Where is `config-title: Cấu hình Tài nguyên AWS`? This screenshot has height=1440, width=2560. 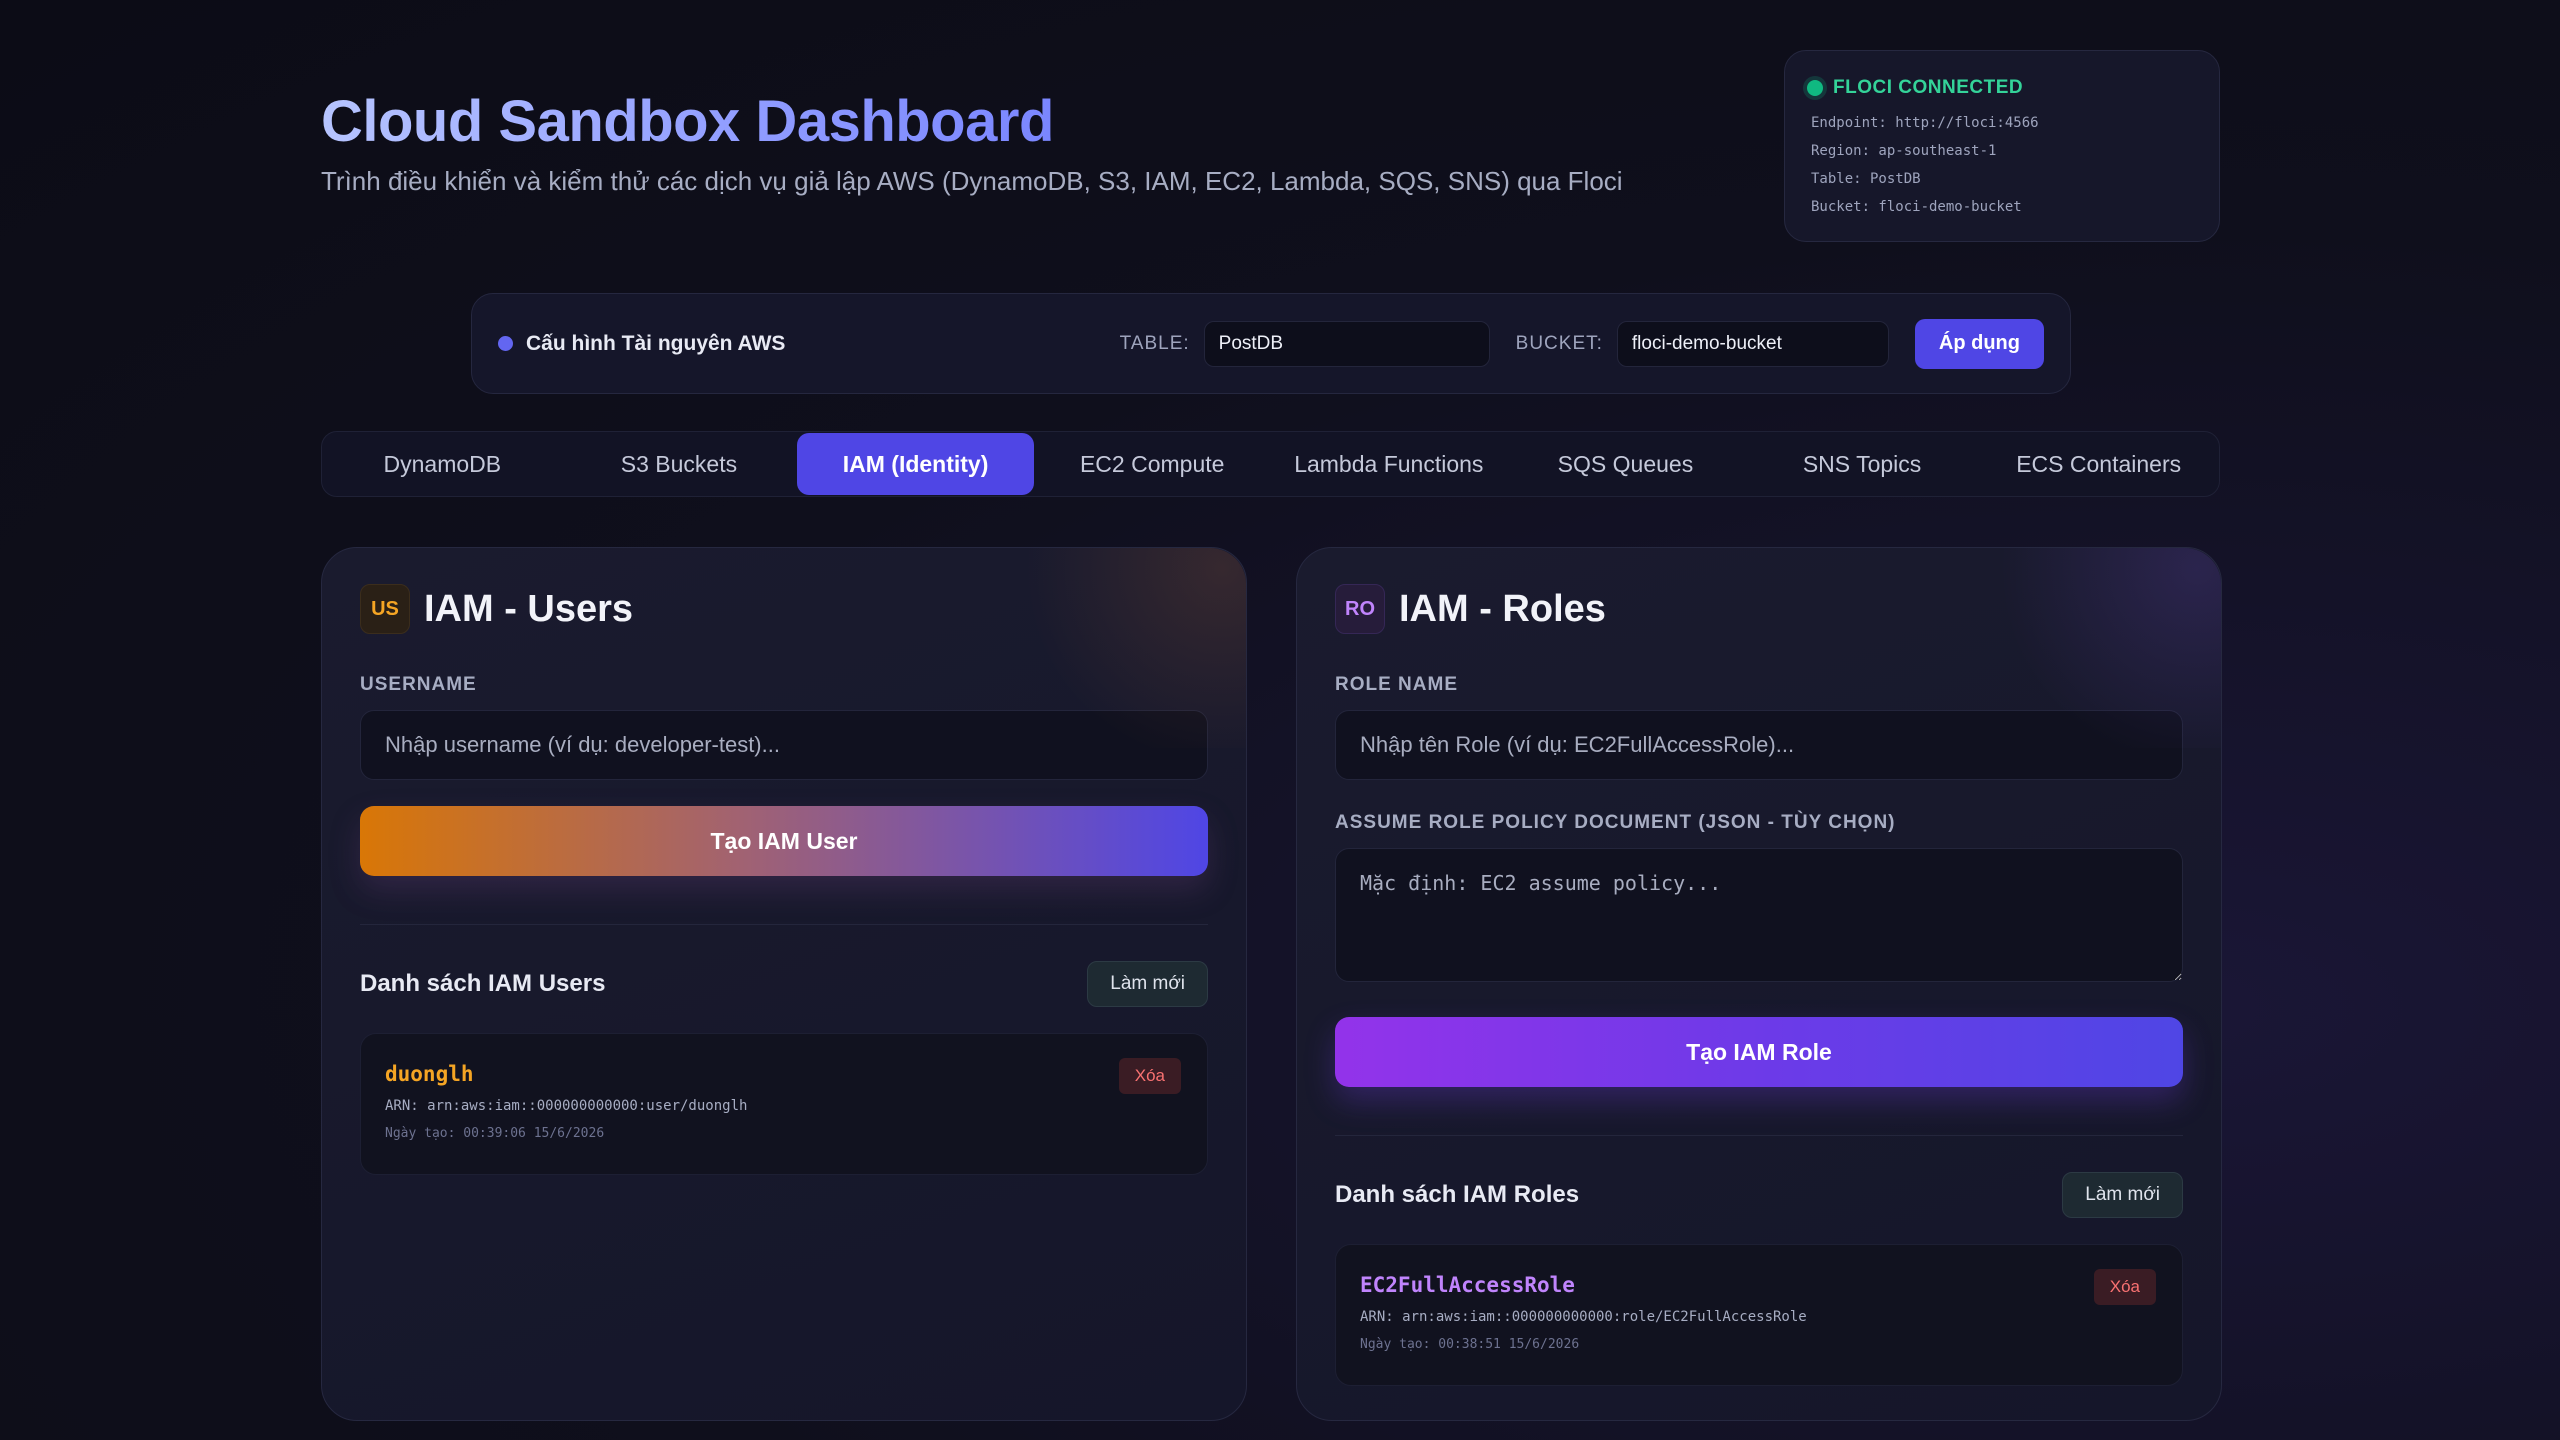 config-title: Cấu hình Tài nguyên AWS is located at coordinates (656, 343).